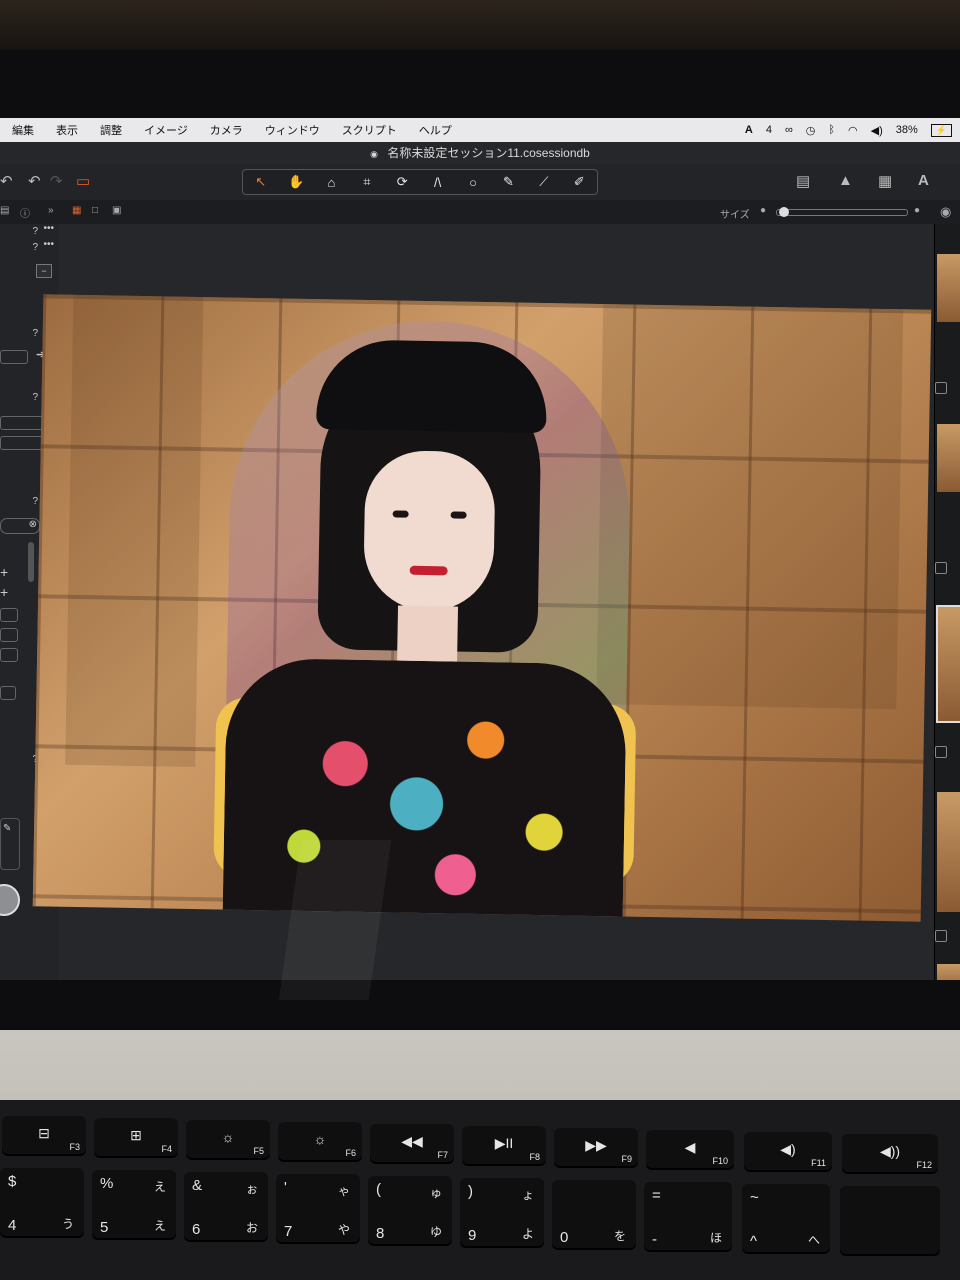 Image resolution: width=960 pixels, height=1280 pixels. I want to click on menu-adjust: 調整, so click(110, 130).